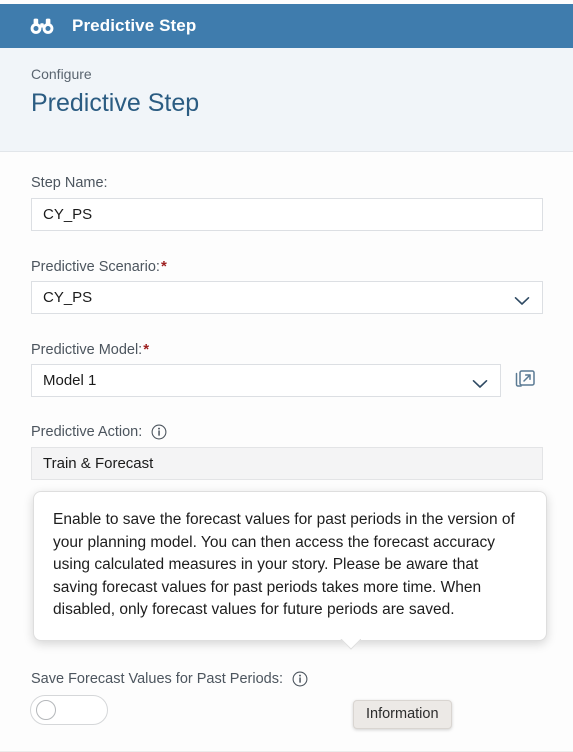  Describe the element at coordinates (42, 26) in the screenshot. I see `binoculars-icon` at that location.